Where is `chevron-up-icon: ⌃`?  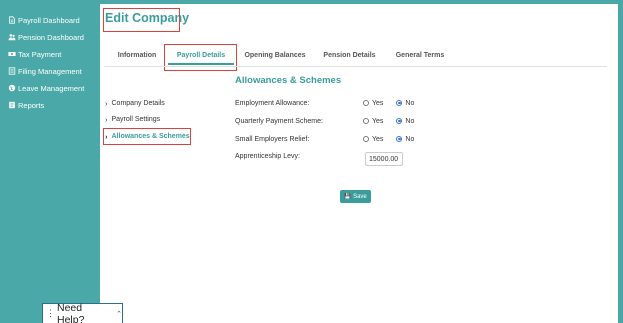
chevron-up-icon: ⌃ is located at coordinates (119, 314).